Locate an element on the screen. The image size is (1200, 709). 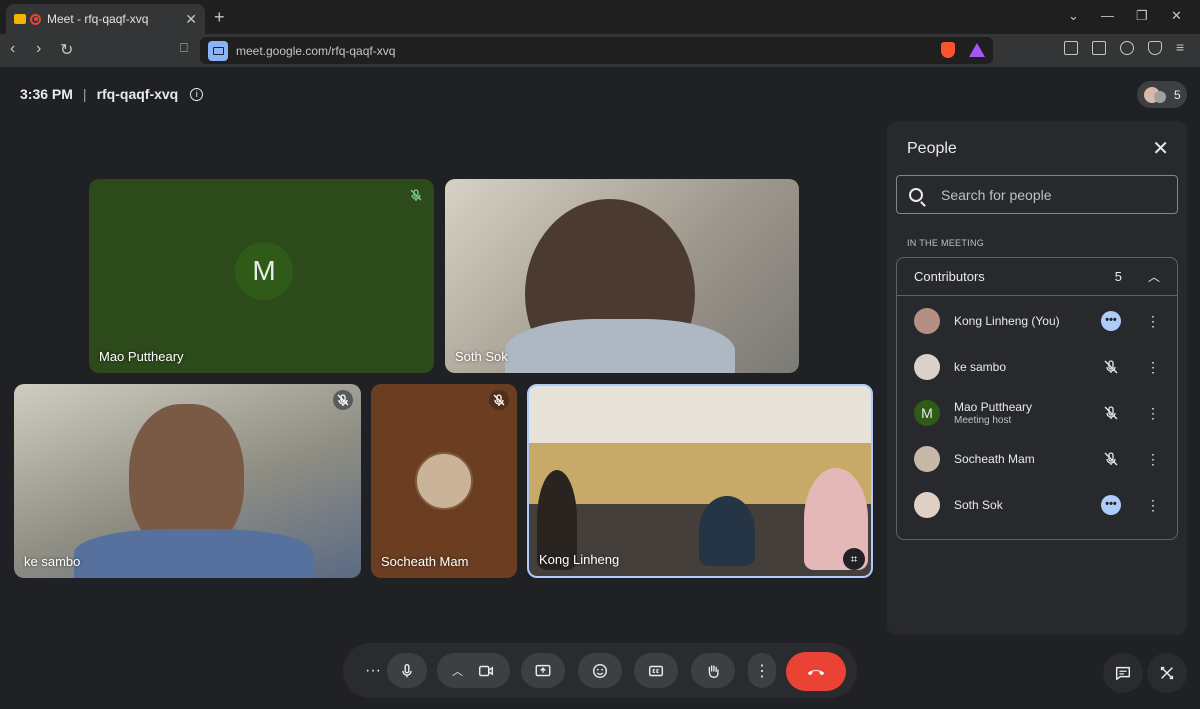
wallet-icon is located at coordinates (1099, 48).